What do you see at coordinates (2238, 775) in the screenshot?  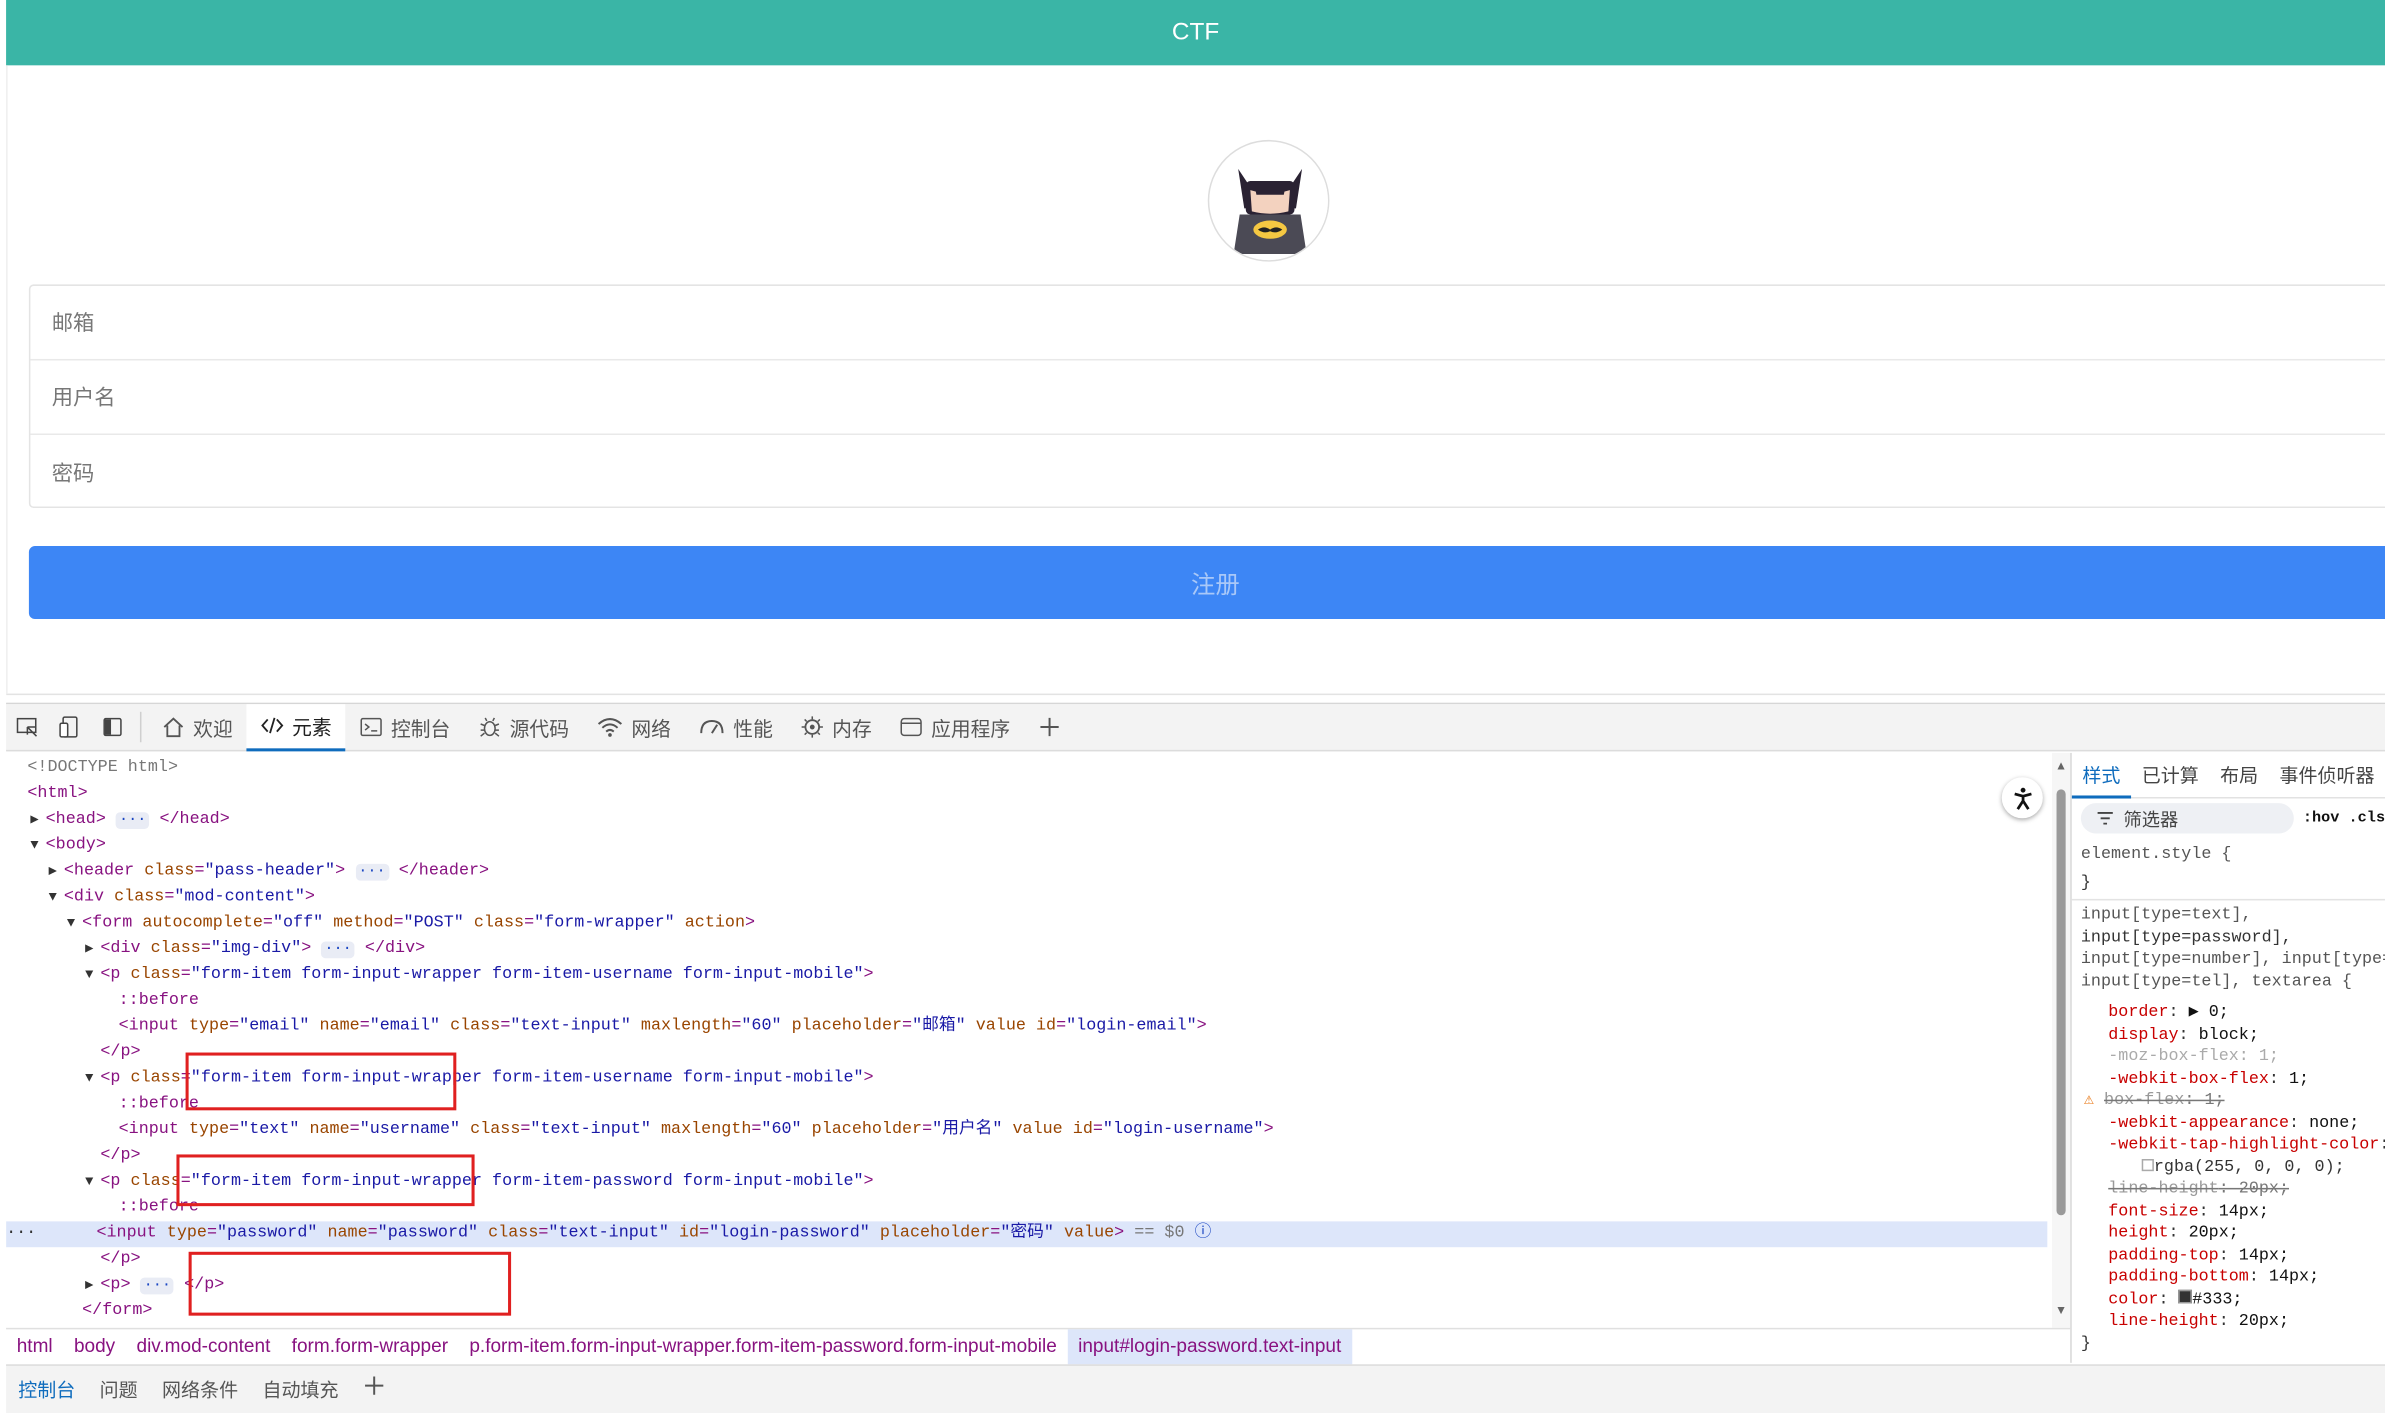 I see `tab-layout: 布局` at bounding box center [2238, 775].